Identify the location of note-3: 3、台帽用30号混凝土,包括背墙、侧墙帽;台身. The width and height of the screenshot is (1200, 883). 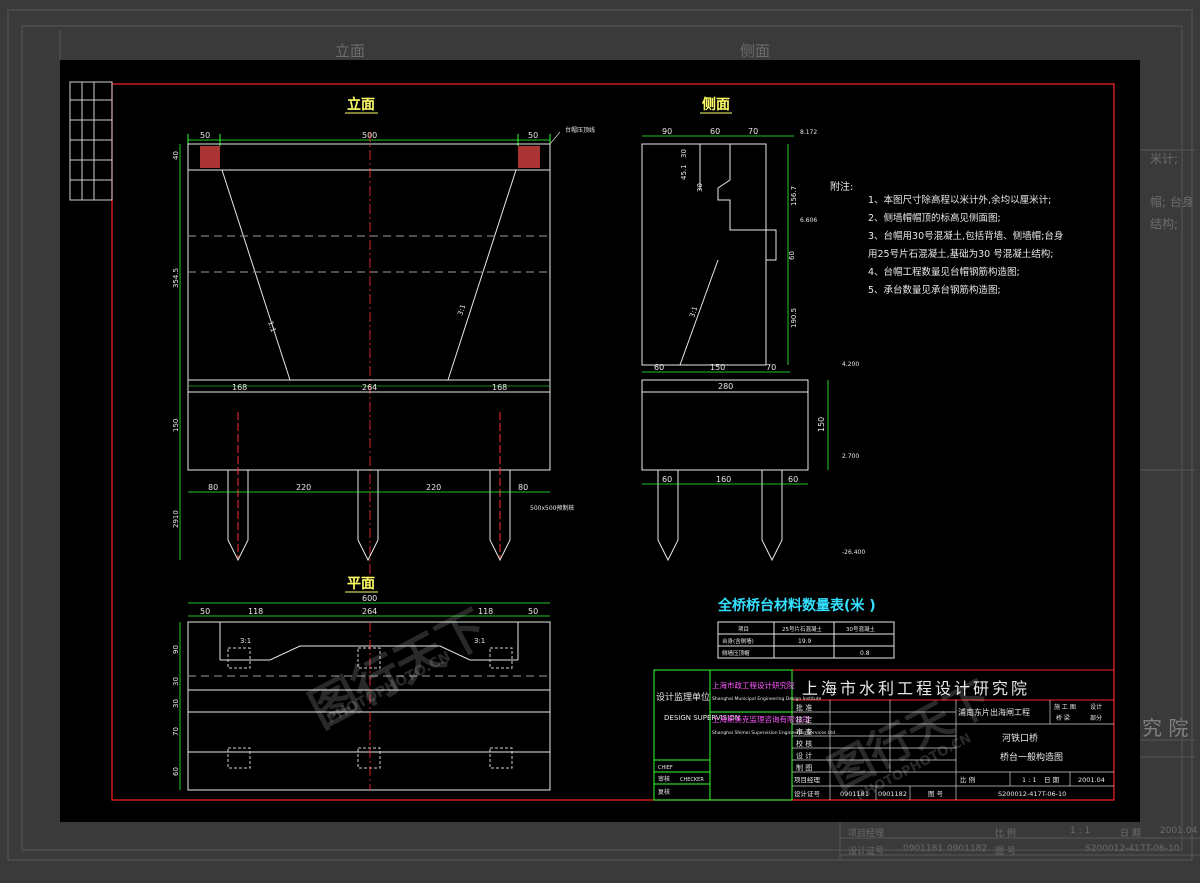
(965, 236).